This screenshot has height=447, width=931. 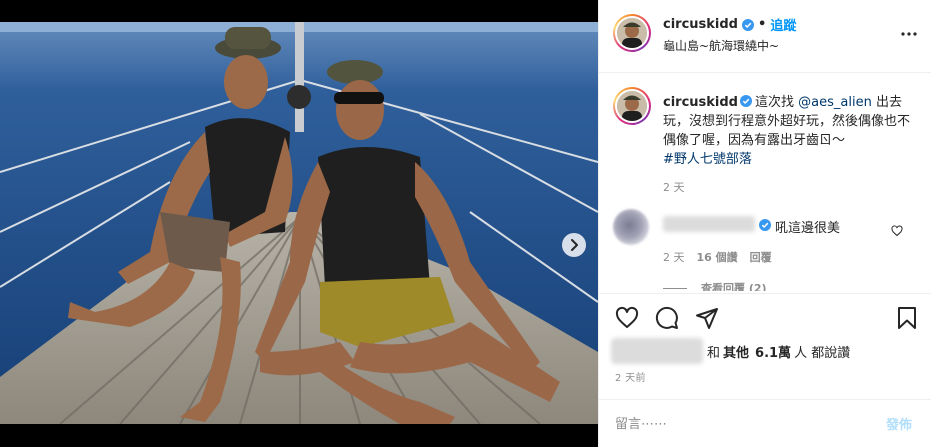 I want to click on add-comment-bar: 發佈, so click(x=765, y=423).